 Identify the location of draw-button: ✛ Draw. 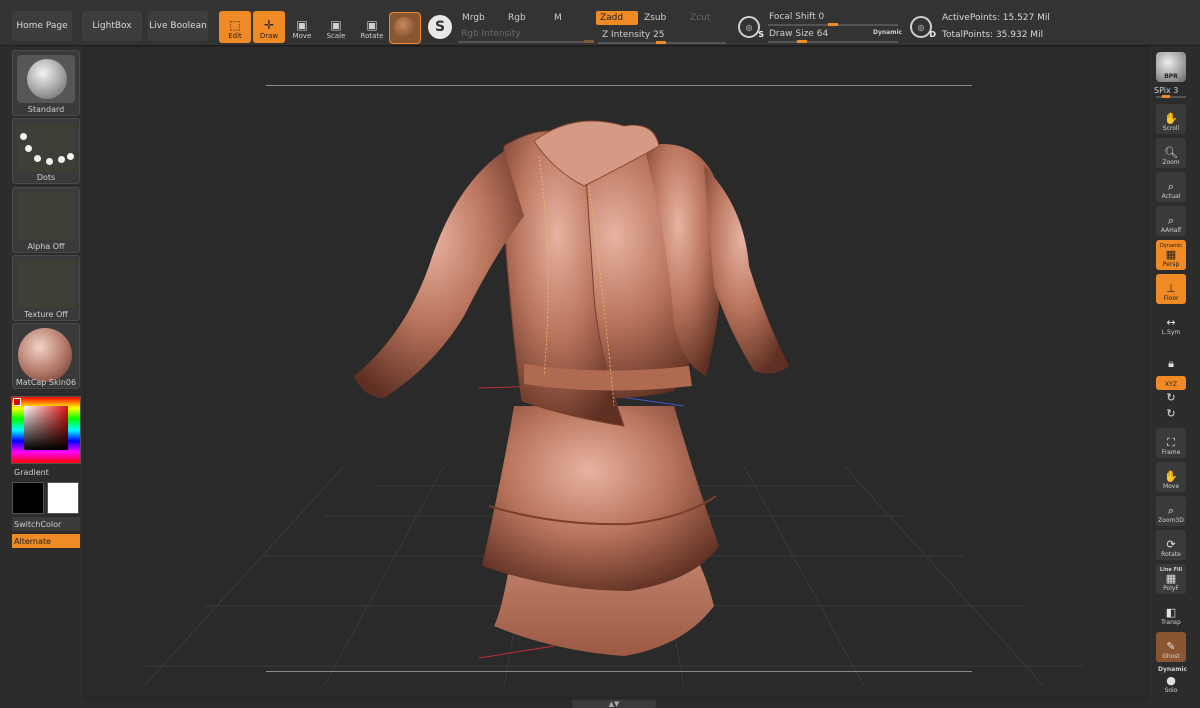
(269, 27).